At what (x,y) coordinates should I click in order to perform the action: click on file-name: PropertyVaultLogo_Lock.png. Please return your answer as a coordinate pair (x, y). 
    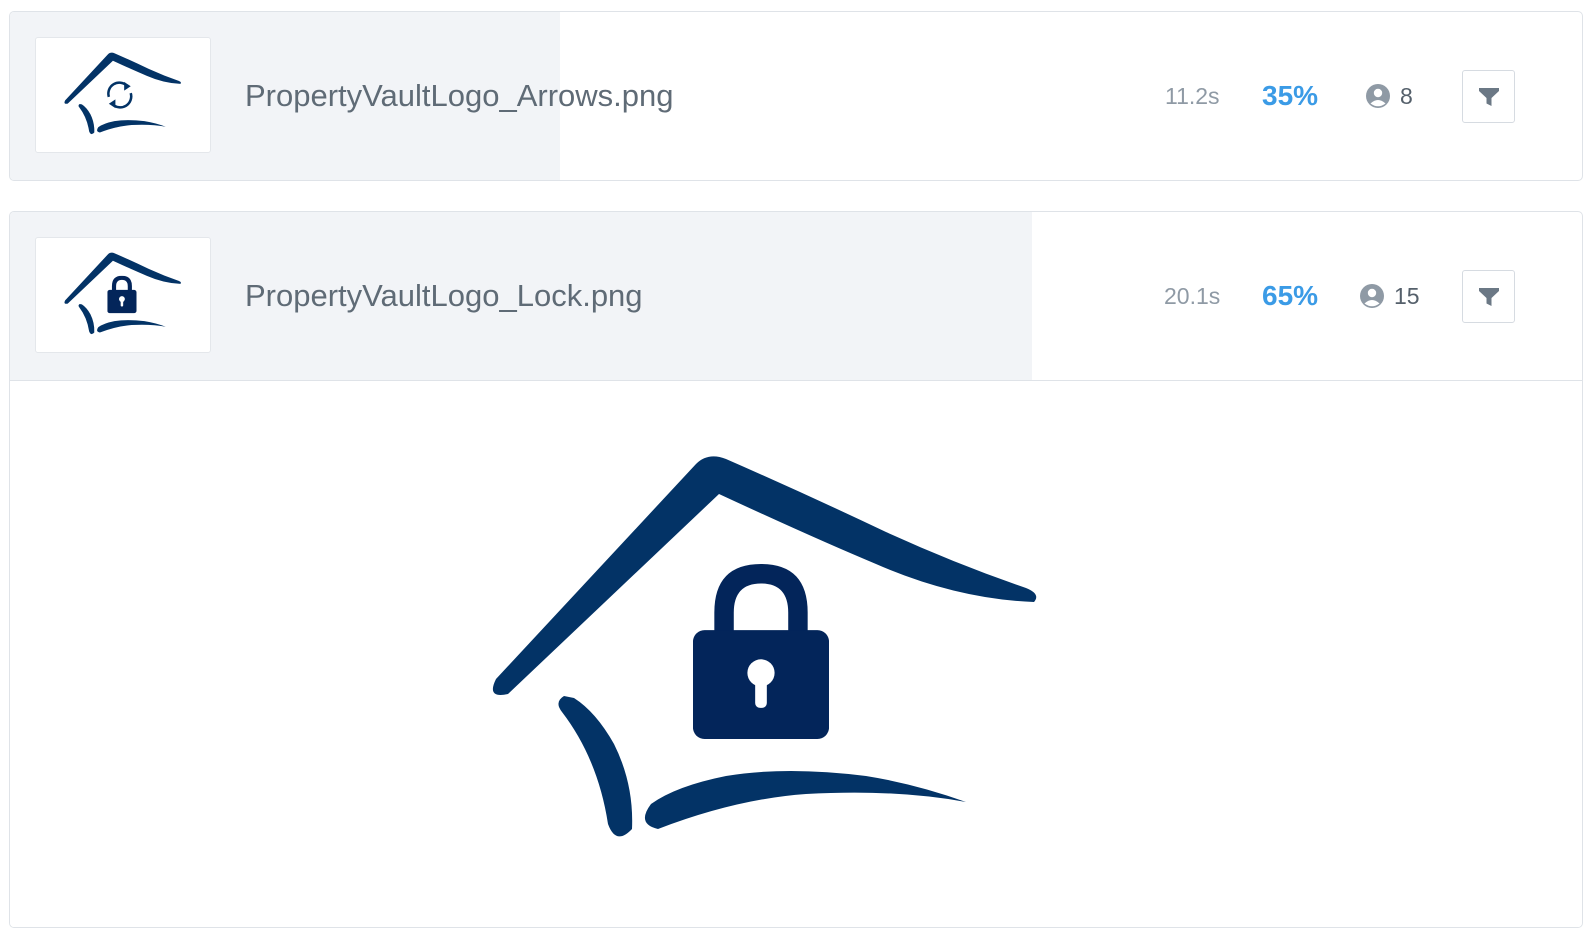
    Looking at the image, I should click on (444, 296).